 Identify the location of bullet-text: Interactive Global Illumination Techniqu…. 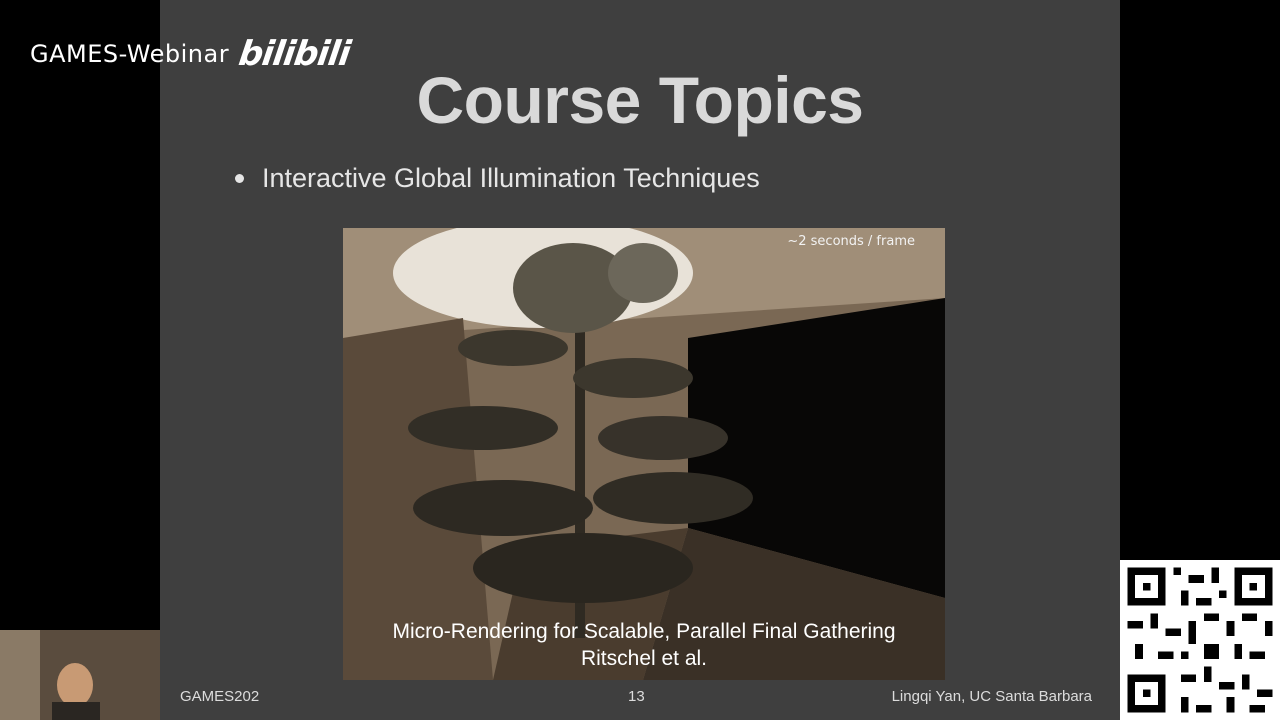
(511, 178).